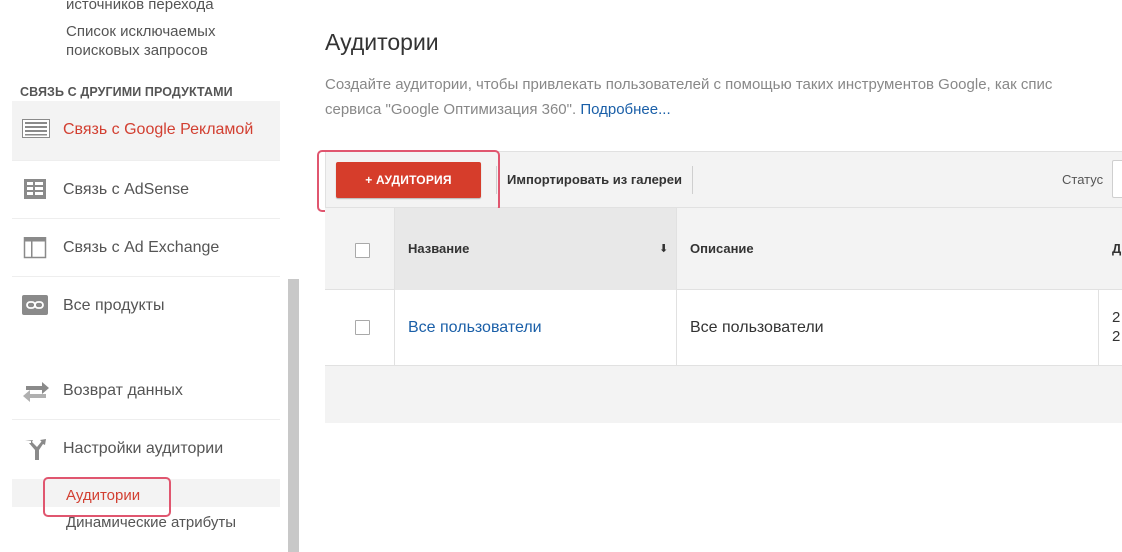  I want to click on sidebar-section-heading: СВЯЗЬ С ДРУГИМИ ПРОДУКТАМИ, so click(126, 92).